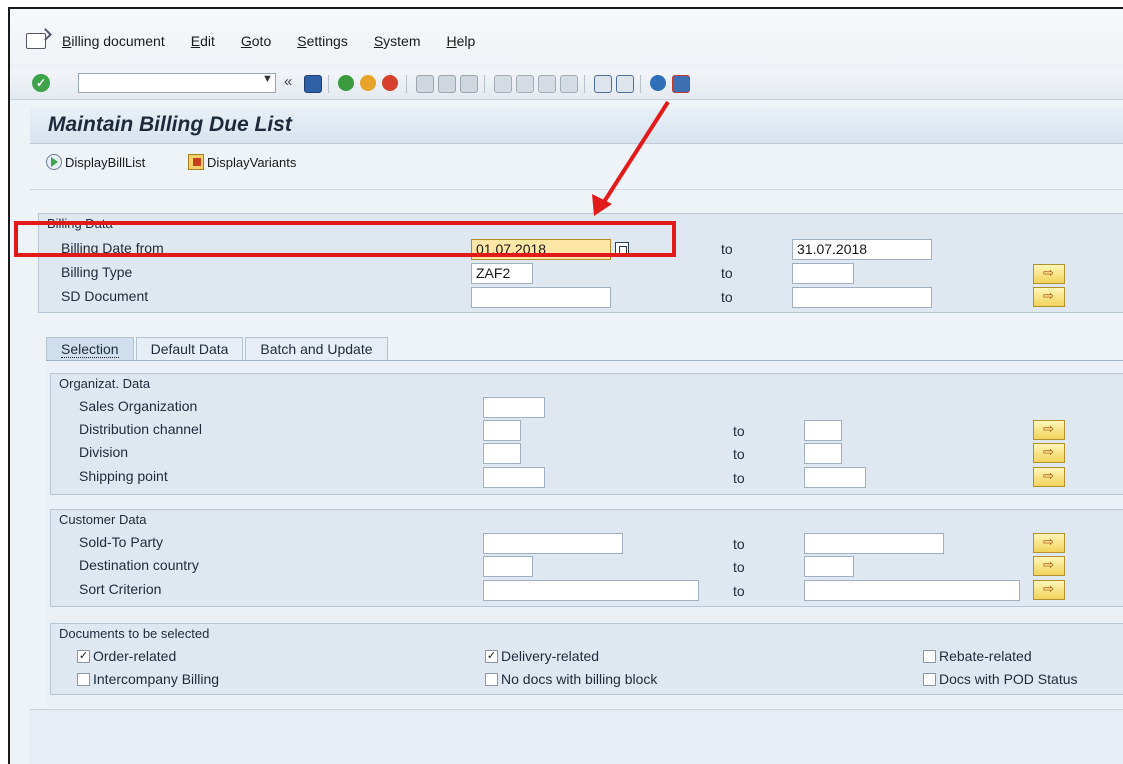 This screenshot has height=764, width=1123. What do you see at coordinates (739, 567) in the screenshot?
I see `destination-country-to-label: to` at bounding box center [739, 567].